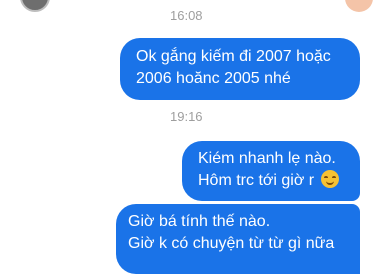  Describe the element at coordinates (35, 6) in the screenshot. I see `contact-avatar` at that location.